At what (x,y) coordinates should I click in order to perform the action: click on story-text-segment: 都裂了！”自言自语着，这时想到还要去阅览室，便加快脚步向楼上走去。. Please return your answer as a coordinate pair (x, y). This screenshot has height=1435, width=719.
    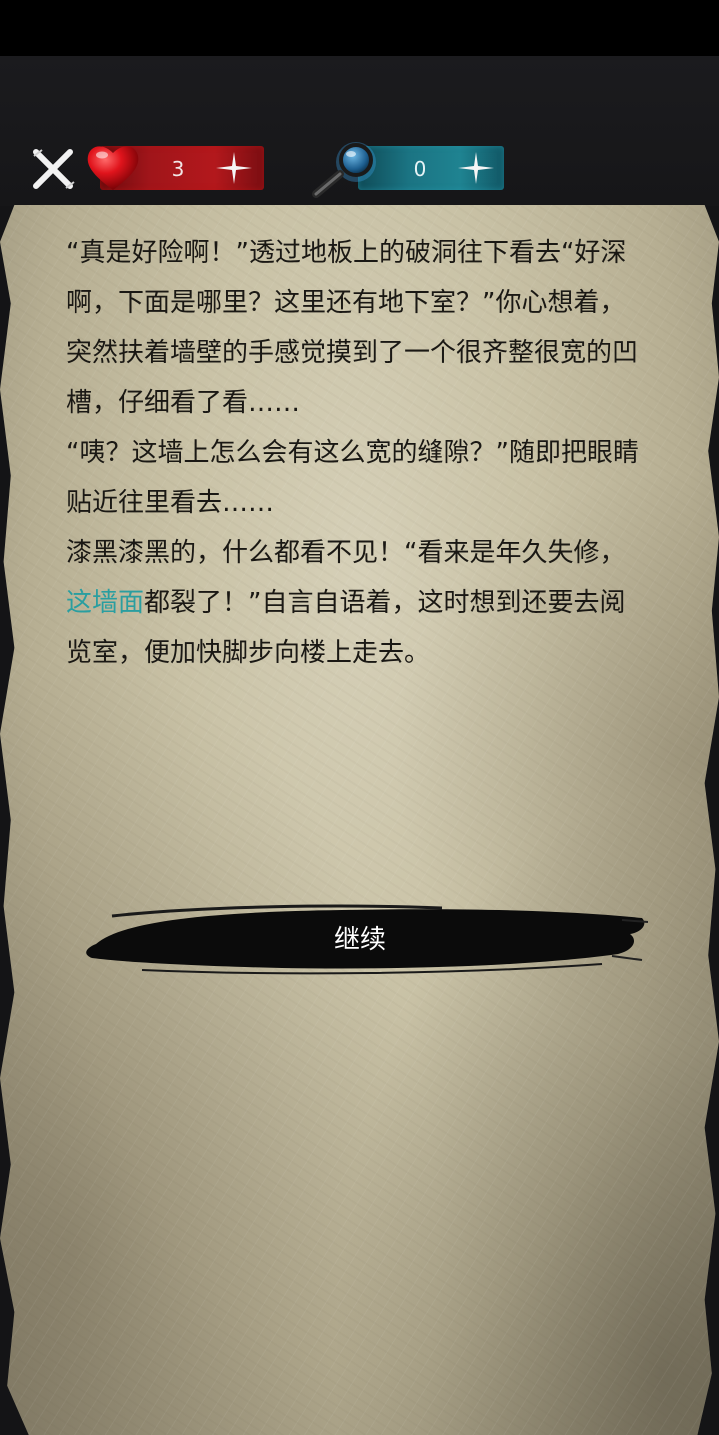
    Looking at the image, I should click on (346, 628).